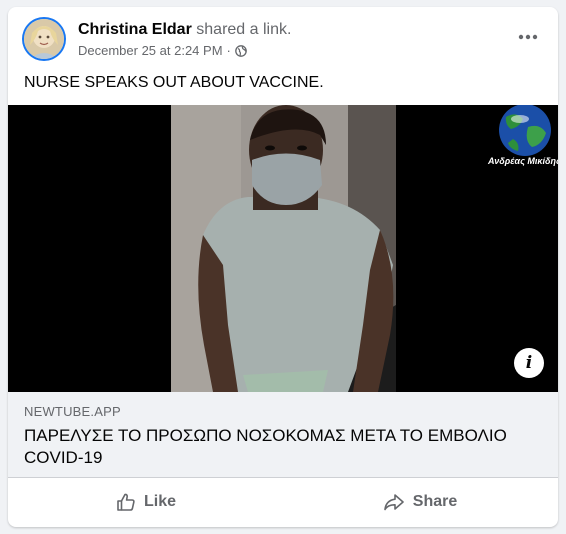 The width and height of the screenshot is (566, 534). What do you see at coordinates (394, 502) in the screenshot?
I see `share-arrow-icon` at bounding box center [394, 502].